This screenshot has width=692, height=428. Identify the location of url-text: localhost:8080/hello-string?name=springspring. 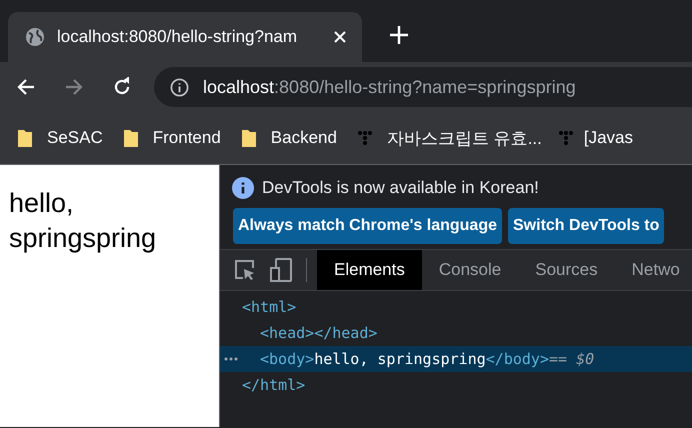
(389, 87).